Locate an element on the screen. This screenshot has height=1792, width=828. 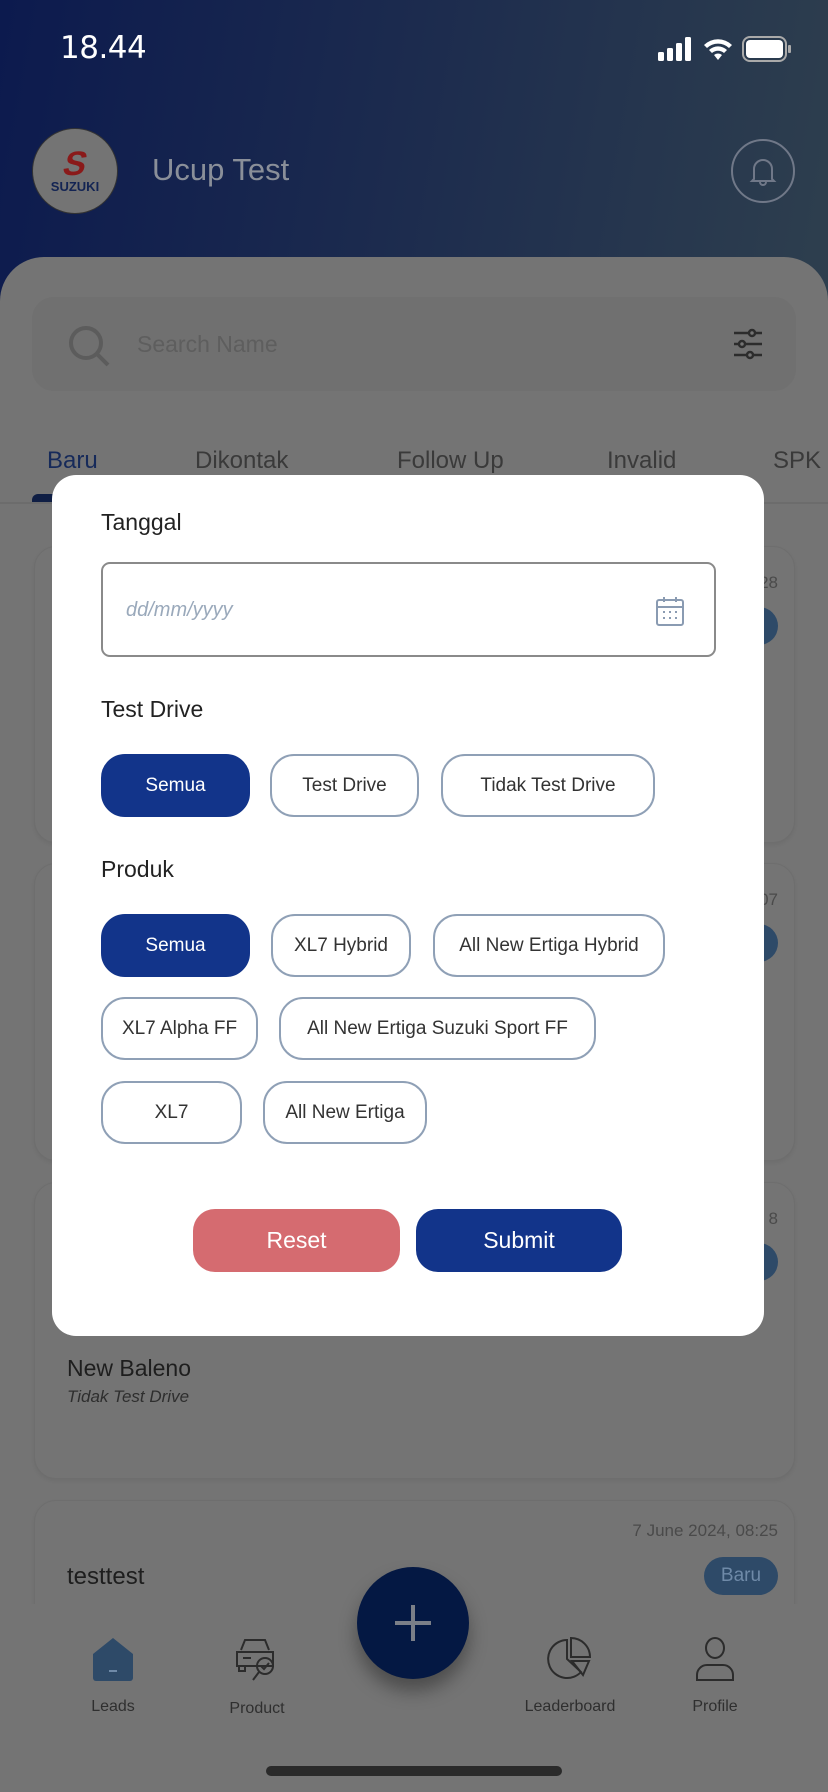
card-timestamp: 8 is located at coordinates (773, 1218).